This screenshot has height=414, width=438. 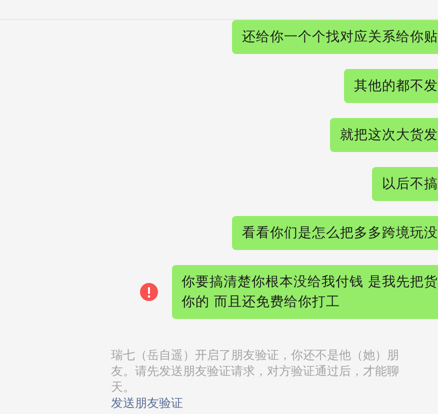 I want to click on error-icon, so click(x=149, y=292).